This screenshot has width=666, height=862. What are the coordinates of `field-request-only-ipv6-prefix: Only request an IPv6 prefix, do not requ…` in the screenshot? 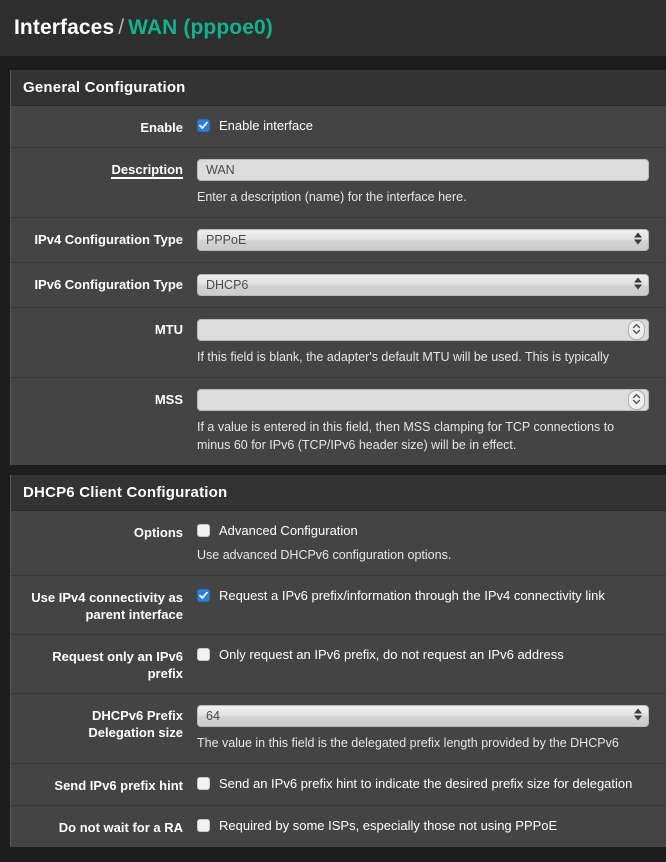 It's located at (431, 654).